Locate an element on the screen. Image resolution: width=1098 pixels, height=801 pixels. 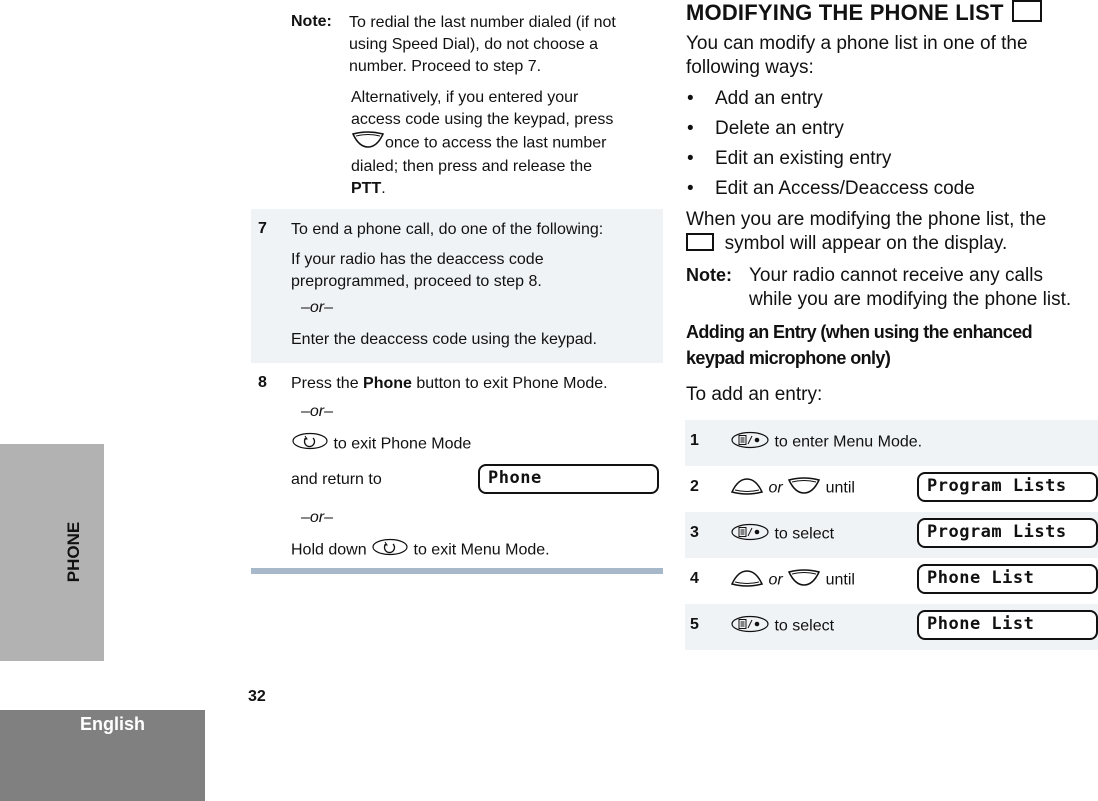
step-number: 8 is located at coordinates (262, 382).